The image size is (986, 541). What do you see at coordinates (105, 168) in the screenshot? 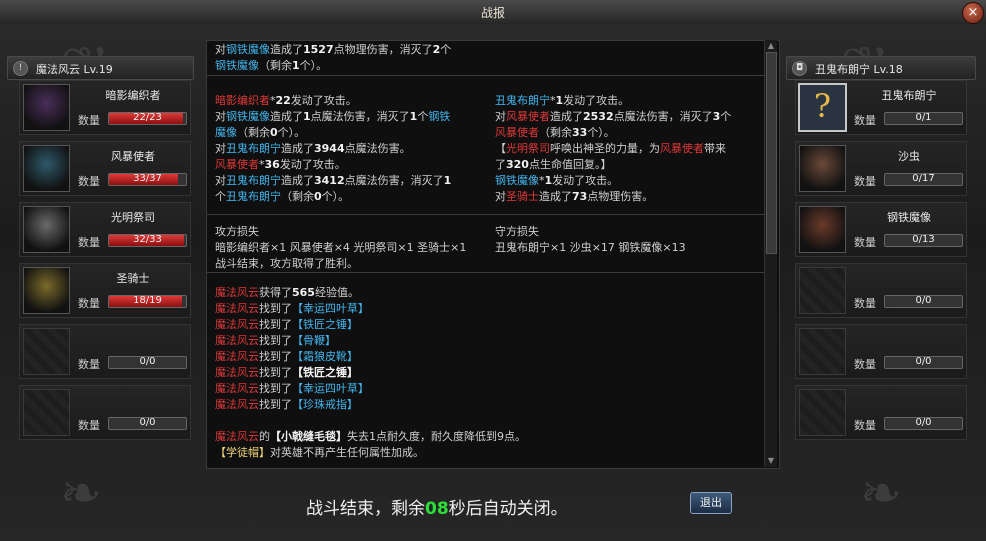
I see `left-unit-slot: 风暴使者 数量 33/37` at bounding box center [105, 168].